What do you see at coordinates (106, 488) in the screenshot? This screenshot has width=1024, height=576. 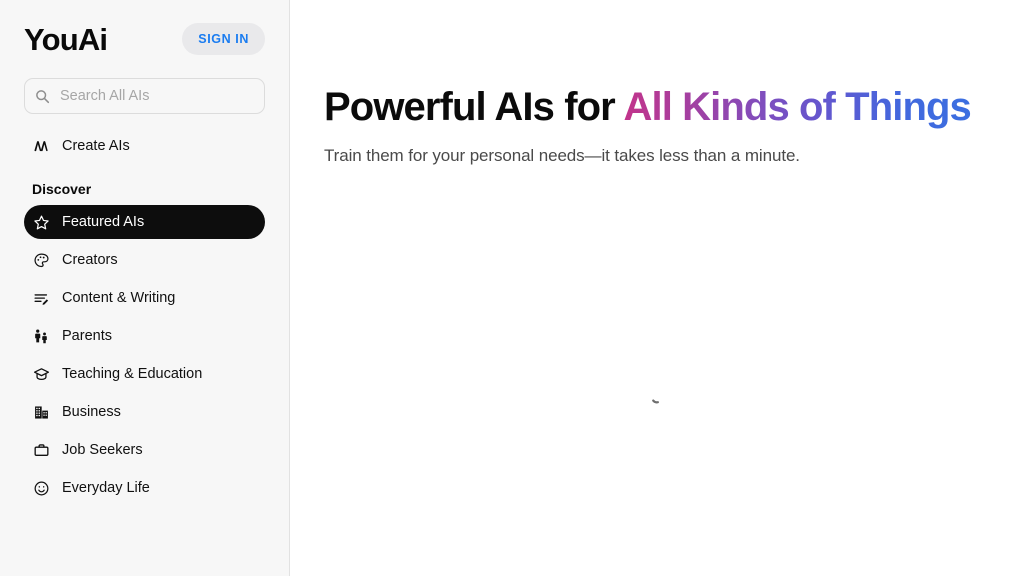 I see `sidebar-item-label: Everyday Life` at bounding box center [106, 488].